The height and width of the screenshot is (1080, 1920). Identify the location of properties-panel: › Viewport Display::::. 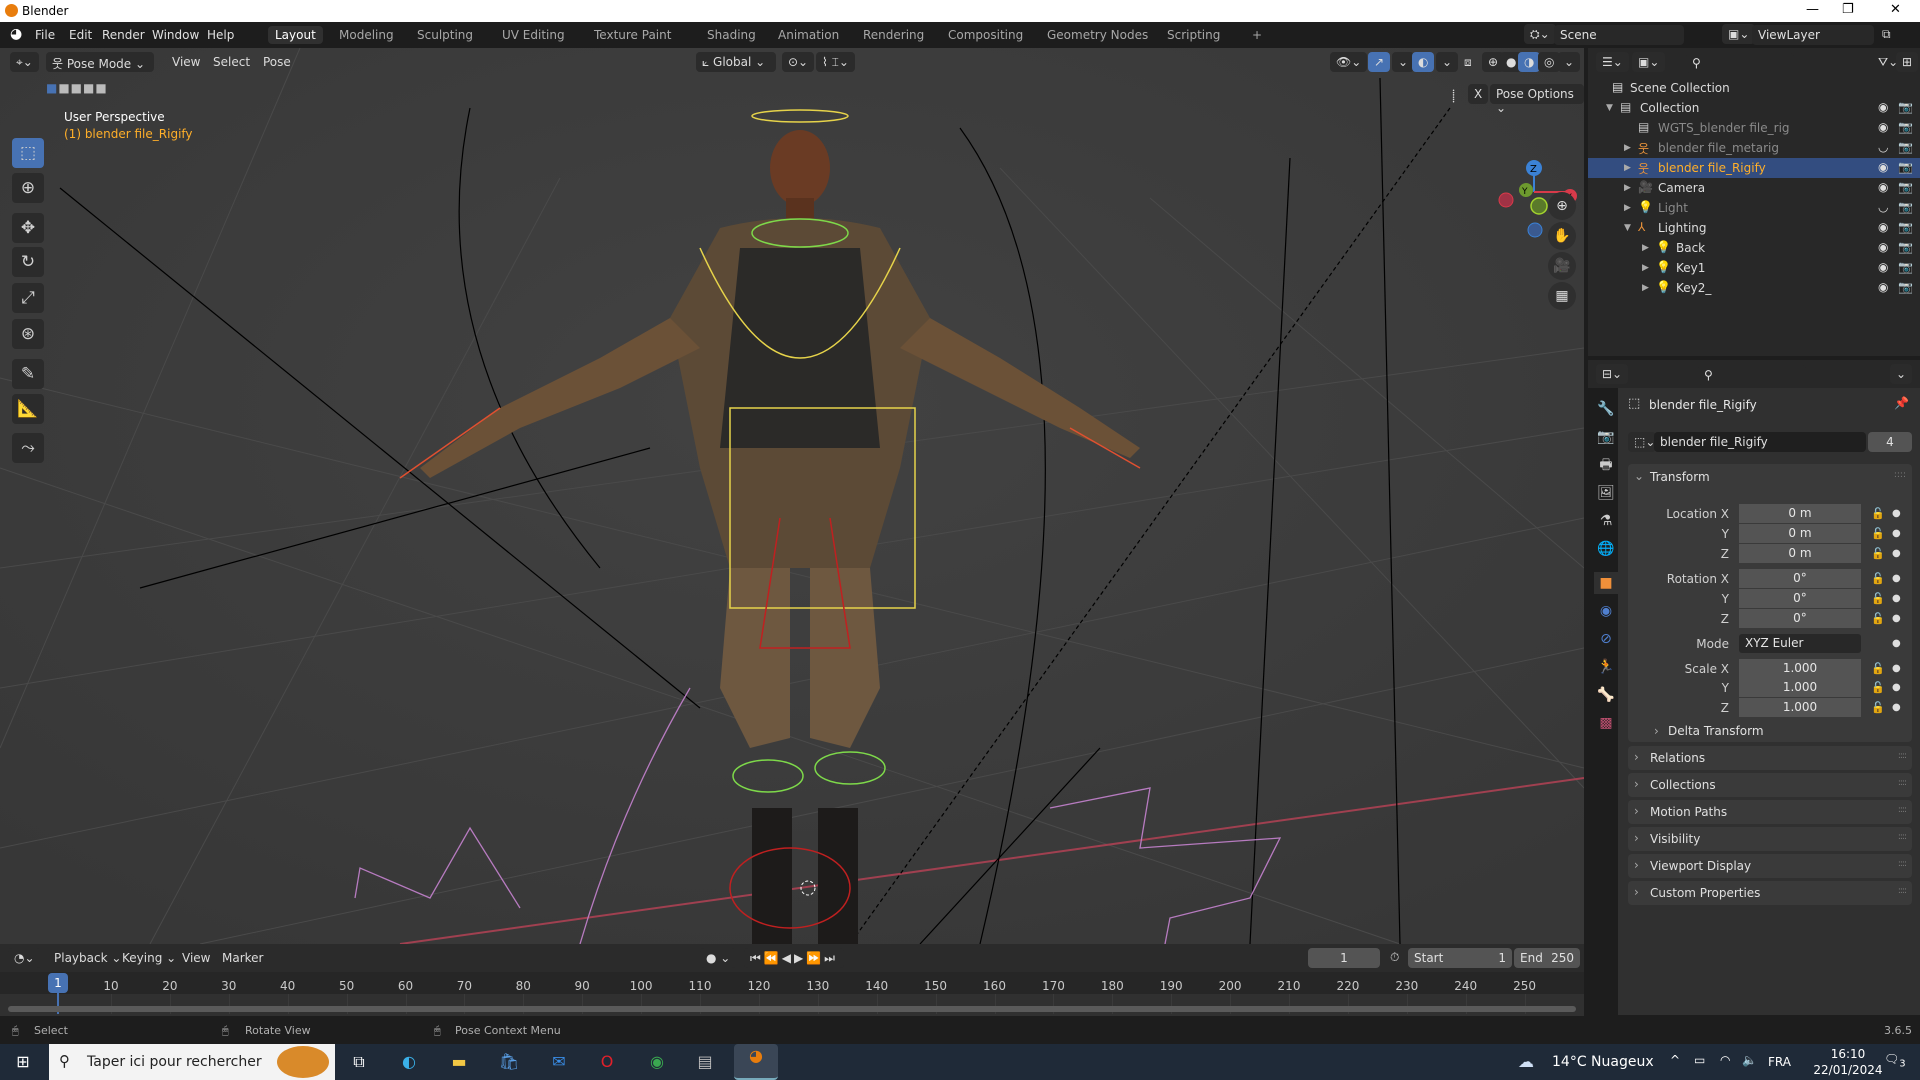
(1770, 866).